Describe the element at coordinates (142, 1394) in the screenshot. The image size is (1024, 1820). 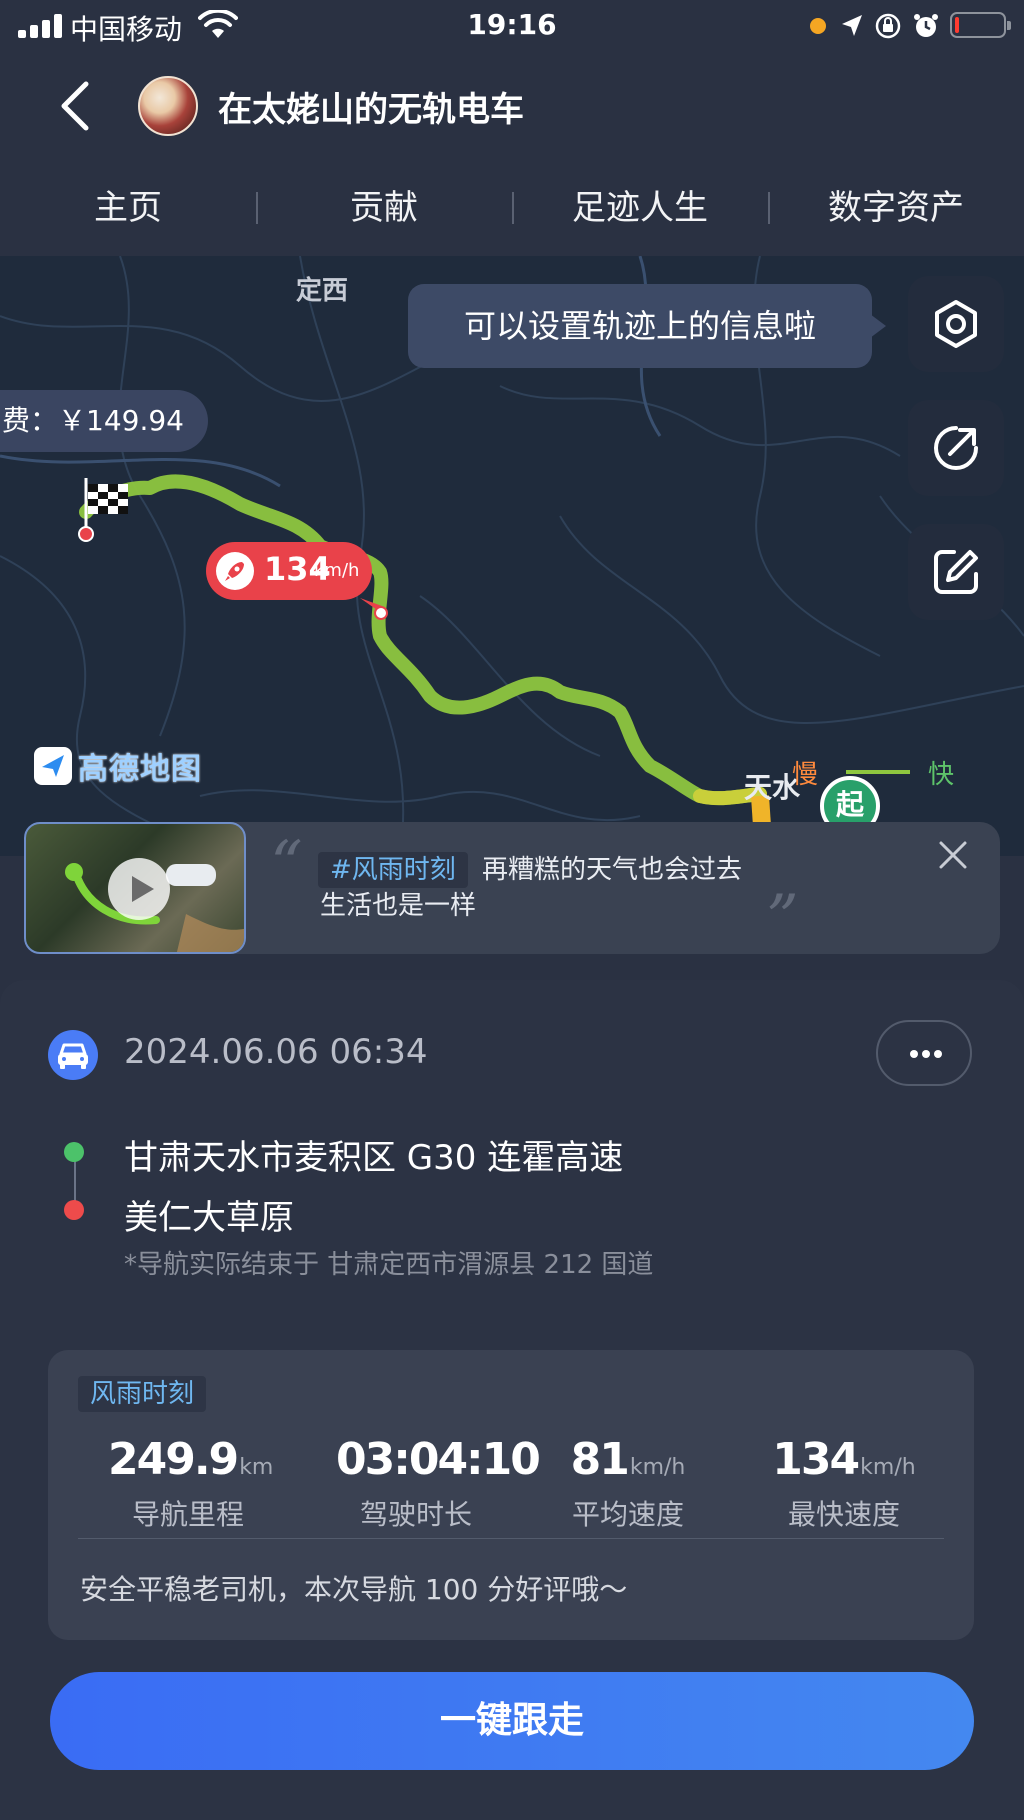
I see `stats-tag: 风雨时刻` at that location.